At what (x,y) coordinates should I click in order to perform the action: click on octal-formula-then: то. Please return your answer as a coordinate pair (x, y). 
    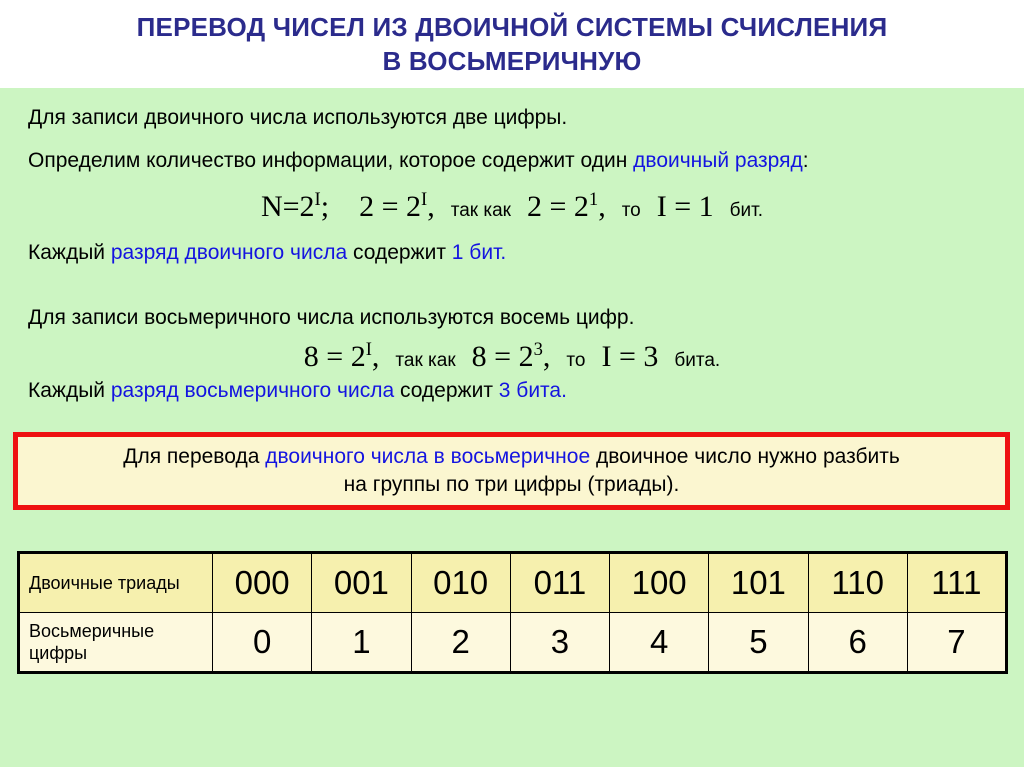
    Looking at the image, I should click on (576, 360).